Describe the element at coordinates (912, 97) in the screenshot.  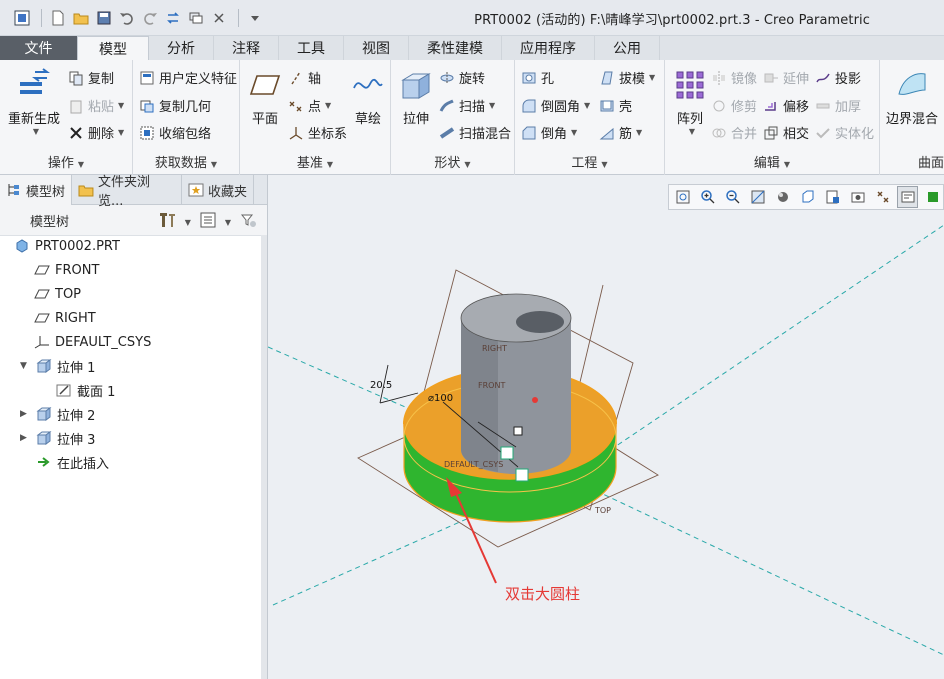
I see `boundary-blend-button: 边界混合` at that location.